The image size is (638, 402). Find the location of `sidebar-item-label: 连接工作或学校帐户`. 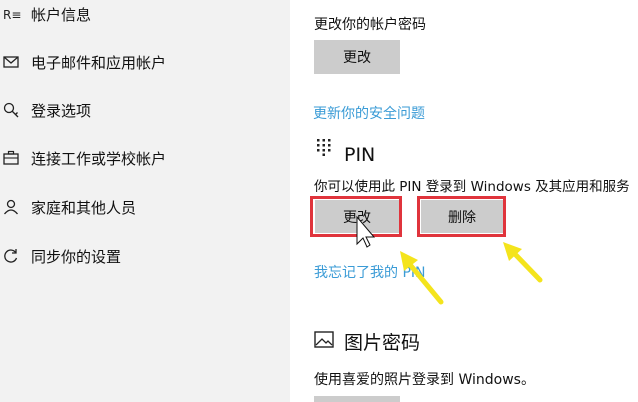

sidebar-item-label: 连接工作或学校帐户 is located at coordinates (99, 158).